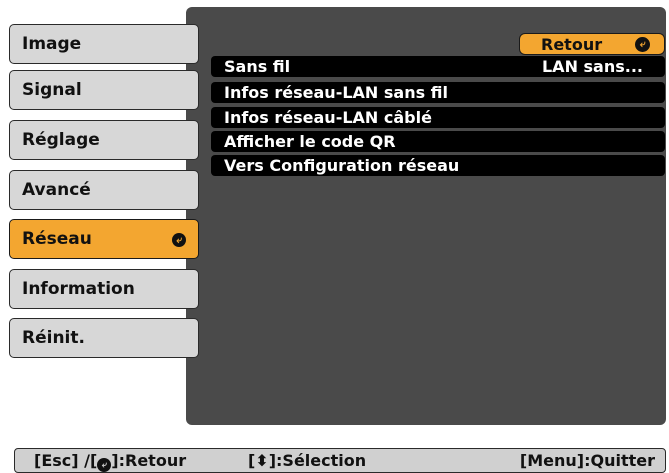  I want to click on sidebar-item-signal: Signal, so click(104, 90).